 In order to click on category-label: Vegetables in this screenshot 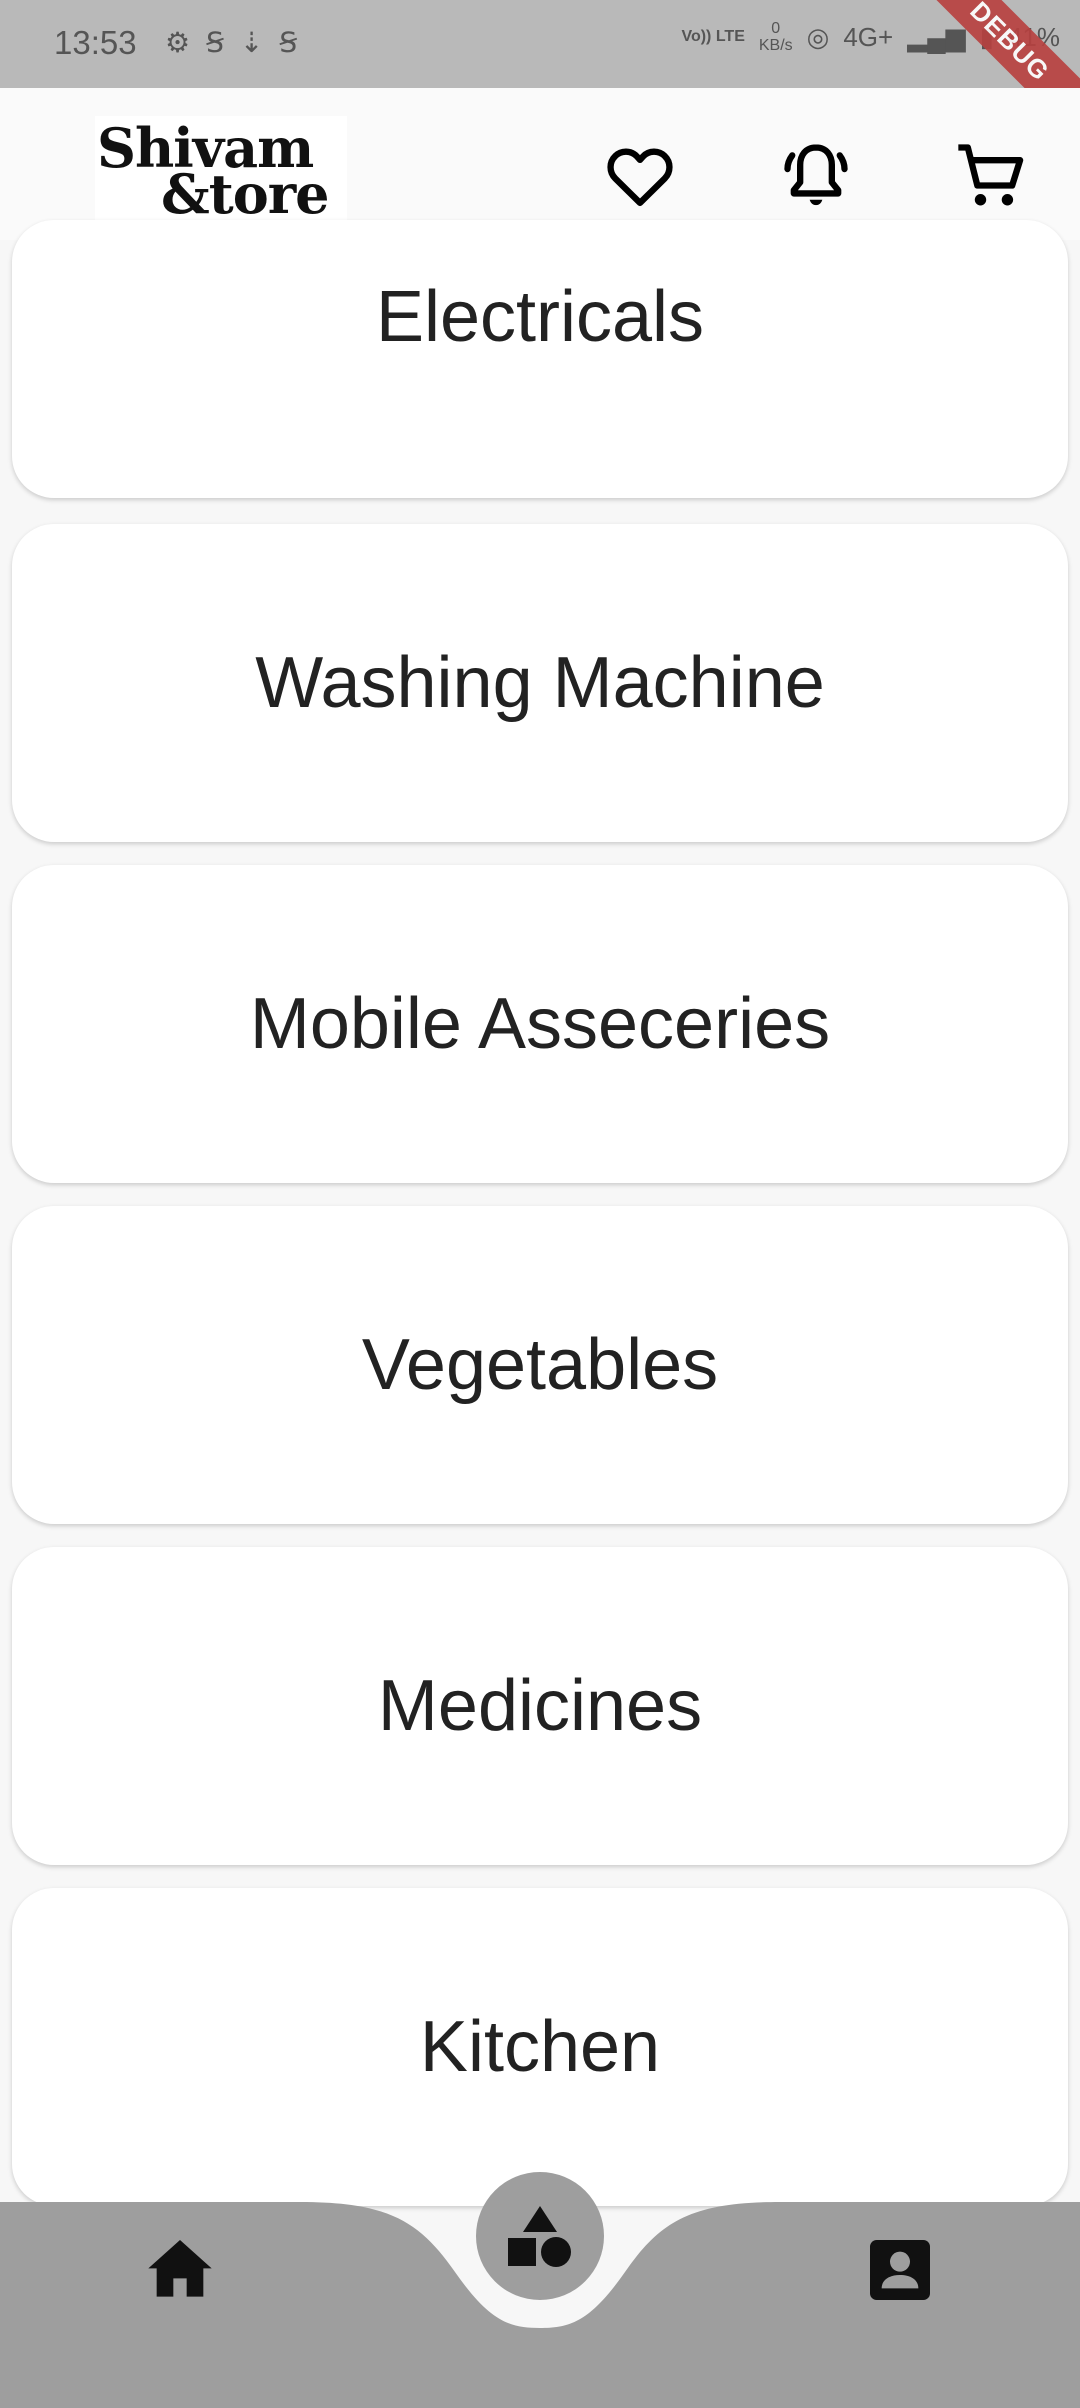, I will do `click(540, 1365)`.